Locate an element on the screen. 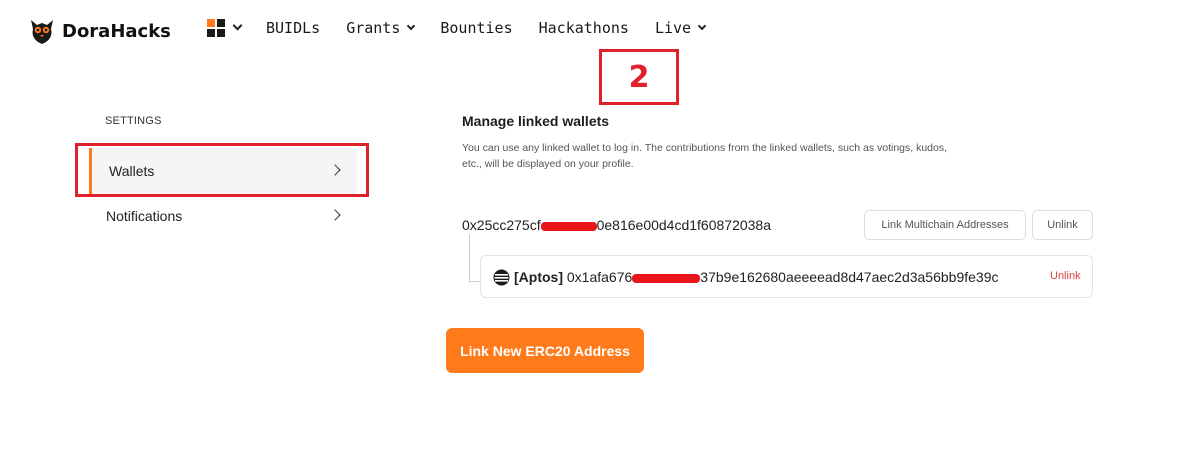 The image size is (1200, 461). nav-buidls-label: BUIDLs is located at coordinates (293, 28).